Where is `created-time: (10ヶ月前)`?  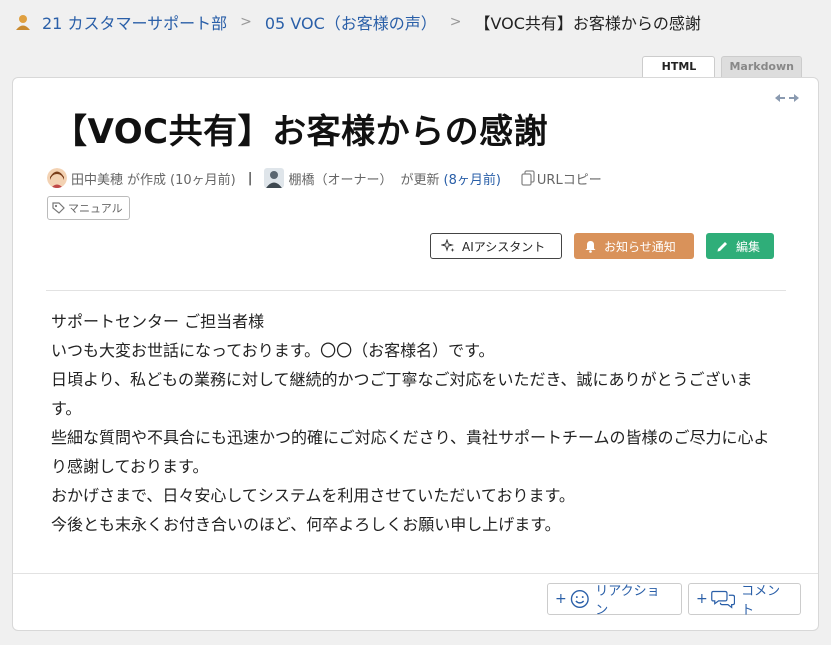 created-time: (10ヶ月前) is located at coordinates (203, 180).